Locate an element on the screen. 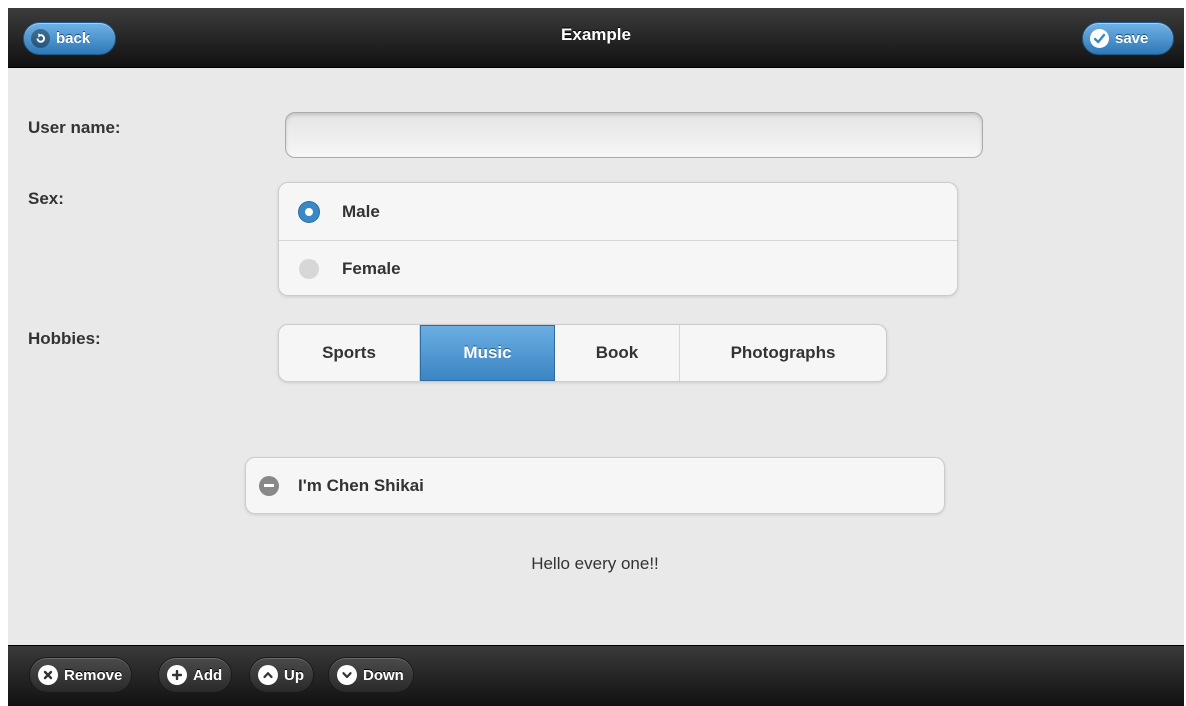 The height and width of the screenshot is (706, 1186). page-title: Example is located at coordinates (596, 34).